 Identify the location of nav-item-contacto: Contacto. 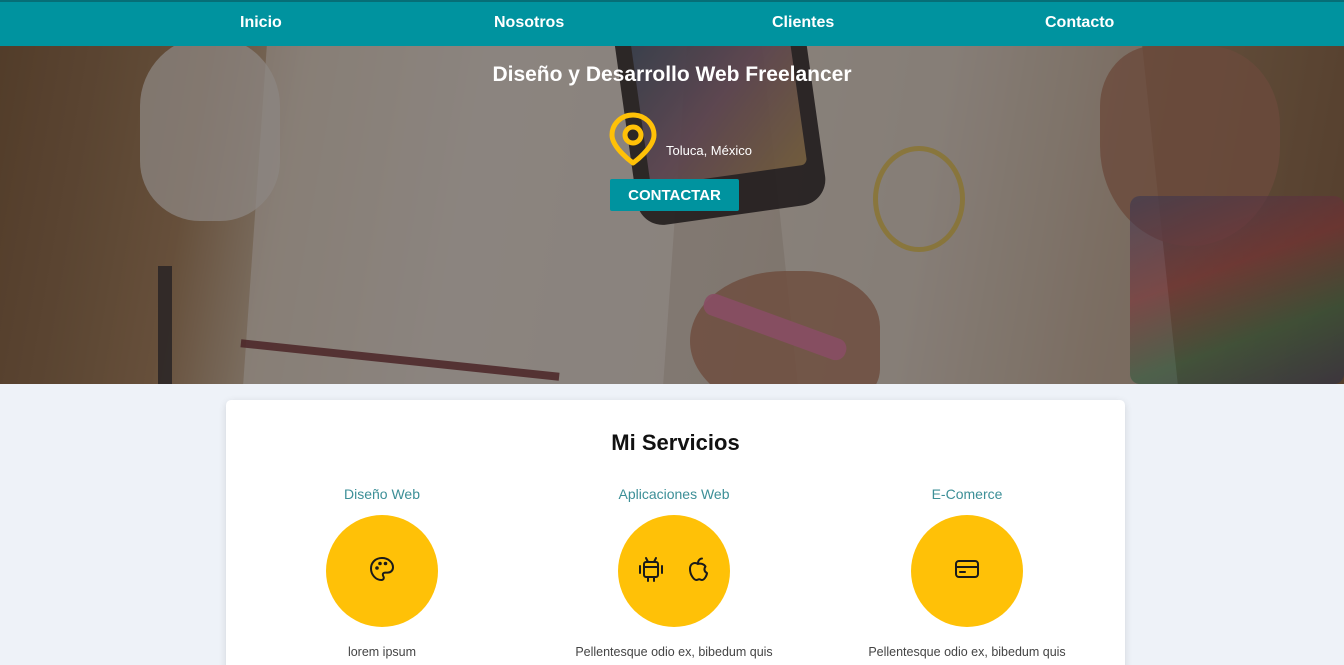
(1079, 23).